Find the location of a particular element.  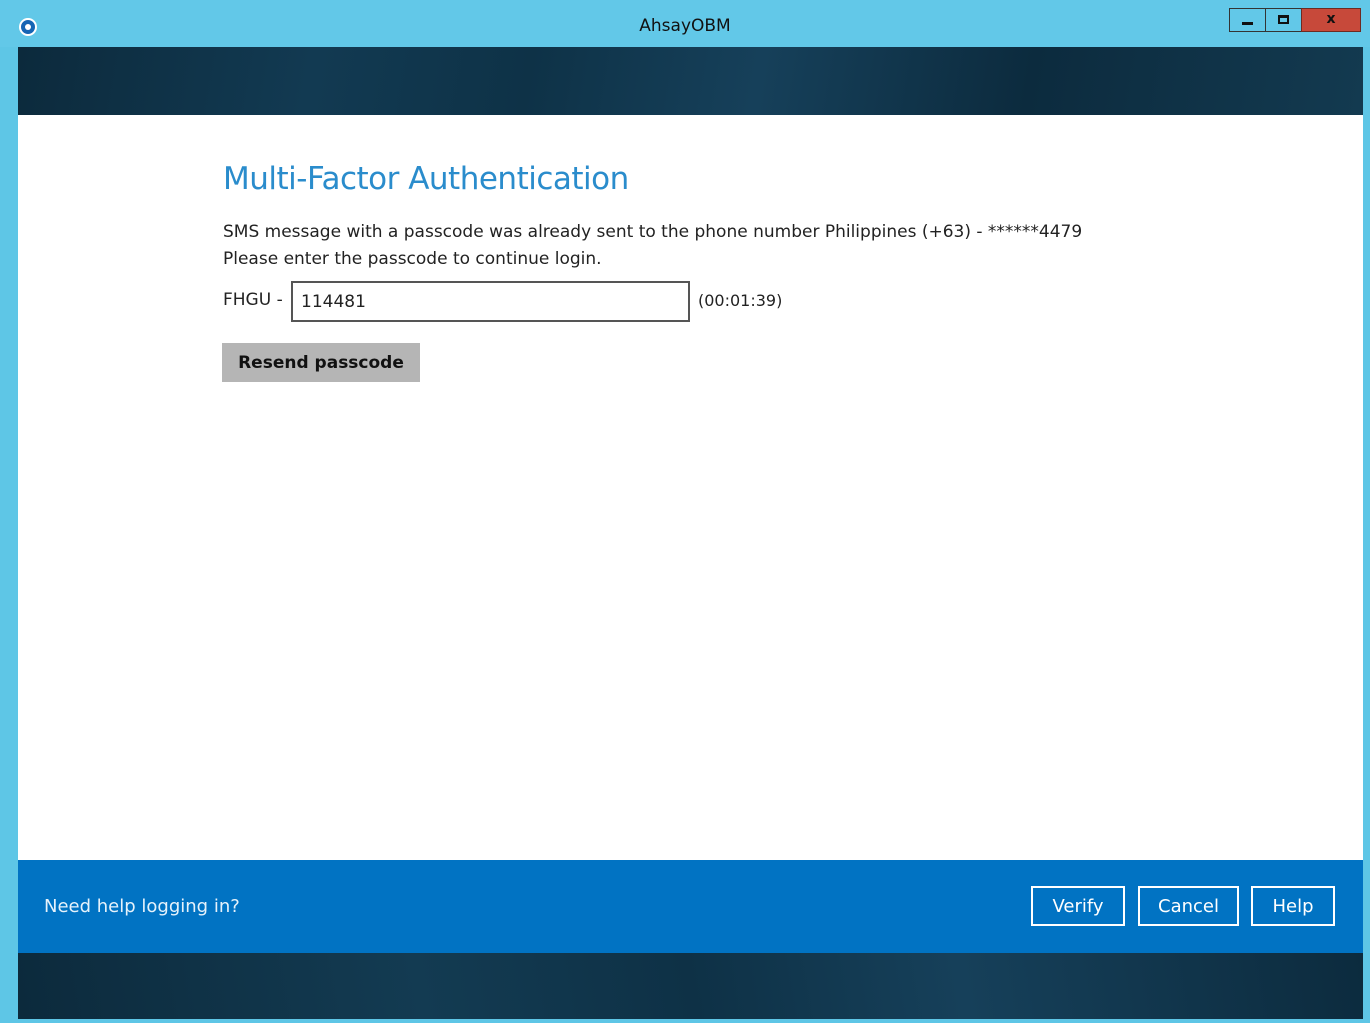

cancel-button: Cancel is located at coordinates (1188, 906).